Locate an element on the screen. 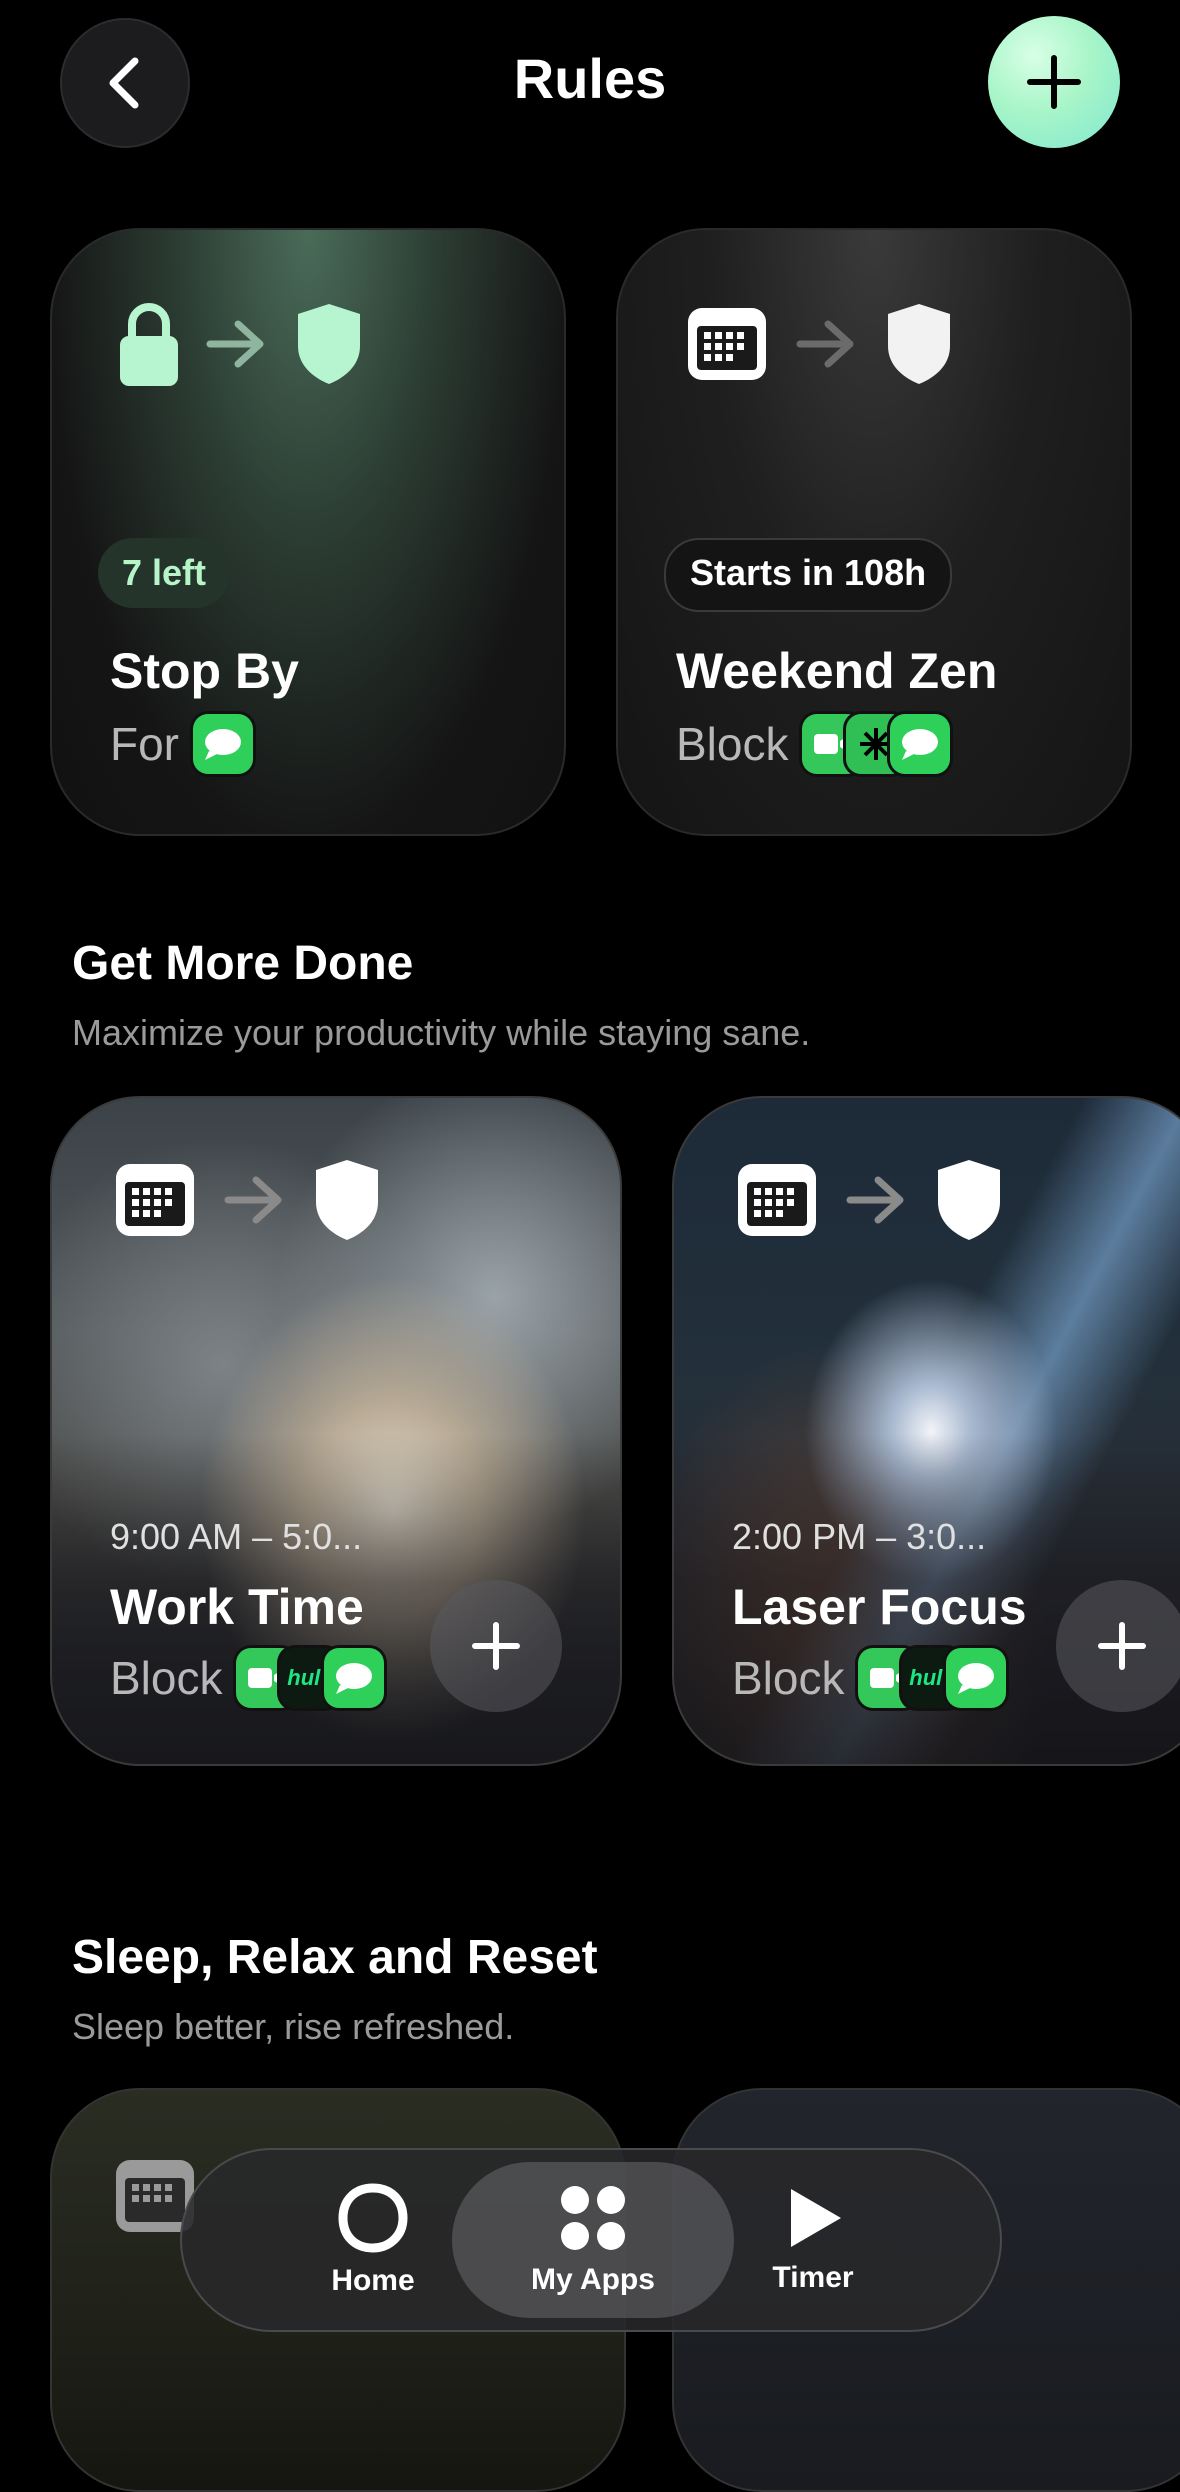 This screenshot has height=2492, width=1180. section-title: Sleep, Relax and Reset is located at coordinates (335, 1957).